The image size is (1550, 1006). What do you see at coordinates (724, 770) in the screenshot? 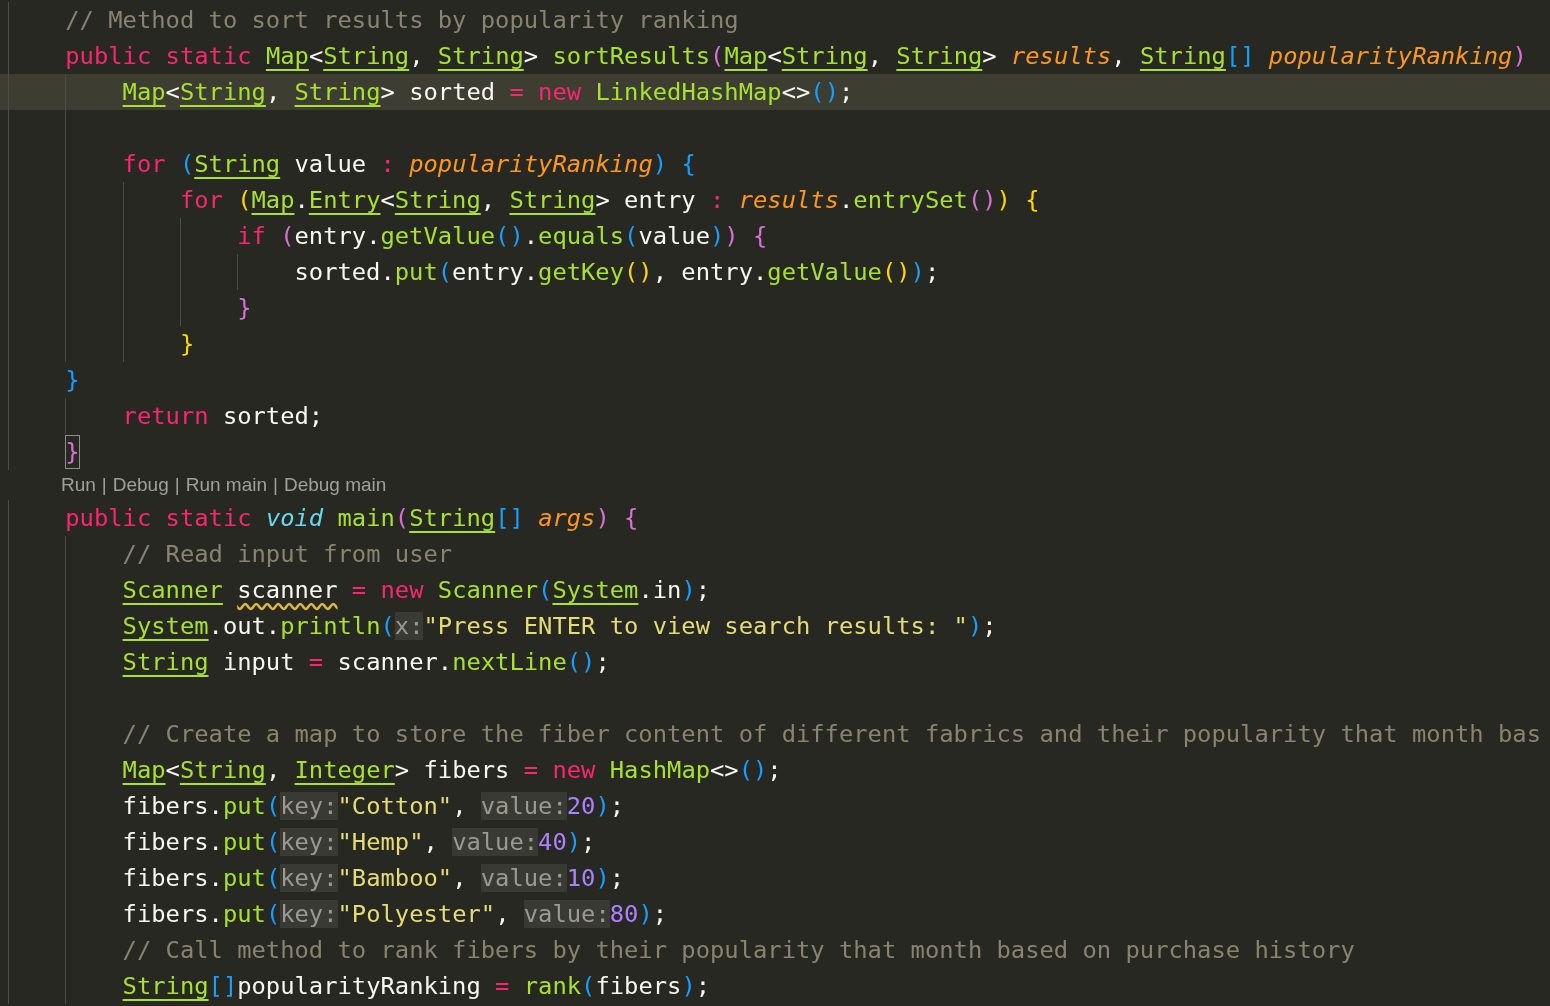
I see `code-text: <>` at bounding box center [724, 770].